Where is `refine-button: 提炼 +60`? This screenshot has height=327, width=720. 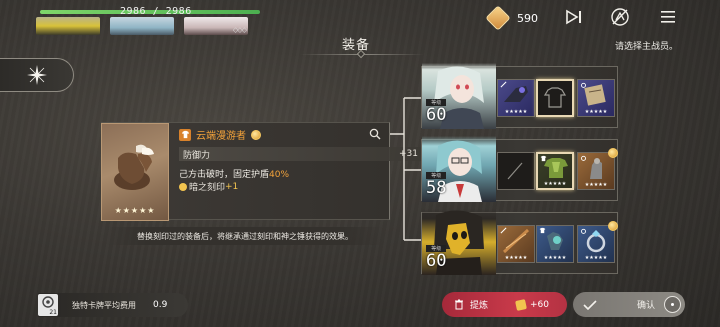
refine-button: 提炼 +60 is located at coordinates (504, 304).